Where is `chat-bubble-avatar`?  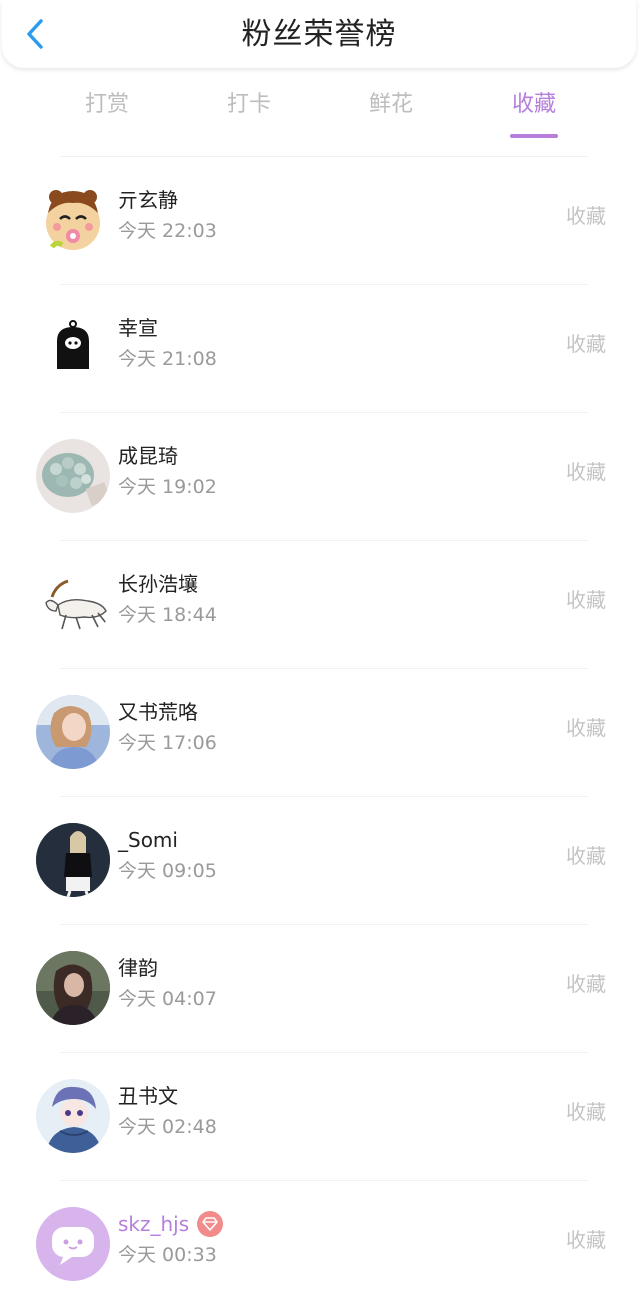
chat-bubble-avatar is located at coordinates (73, 1244).